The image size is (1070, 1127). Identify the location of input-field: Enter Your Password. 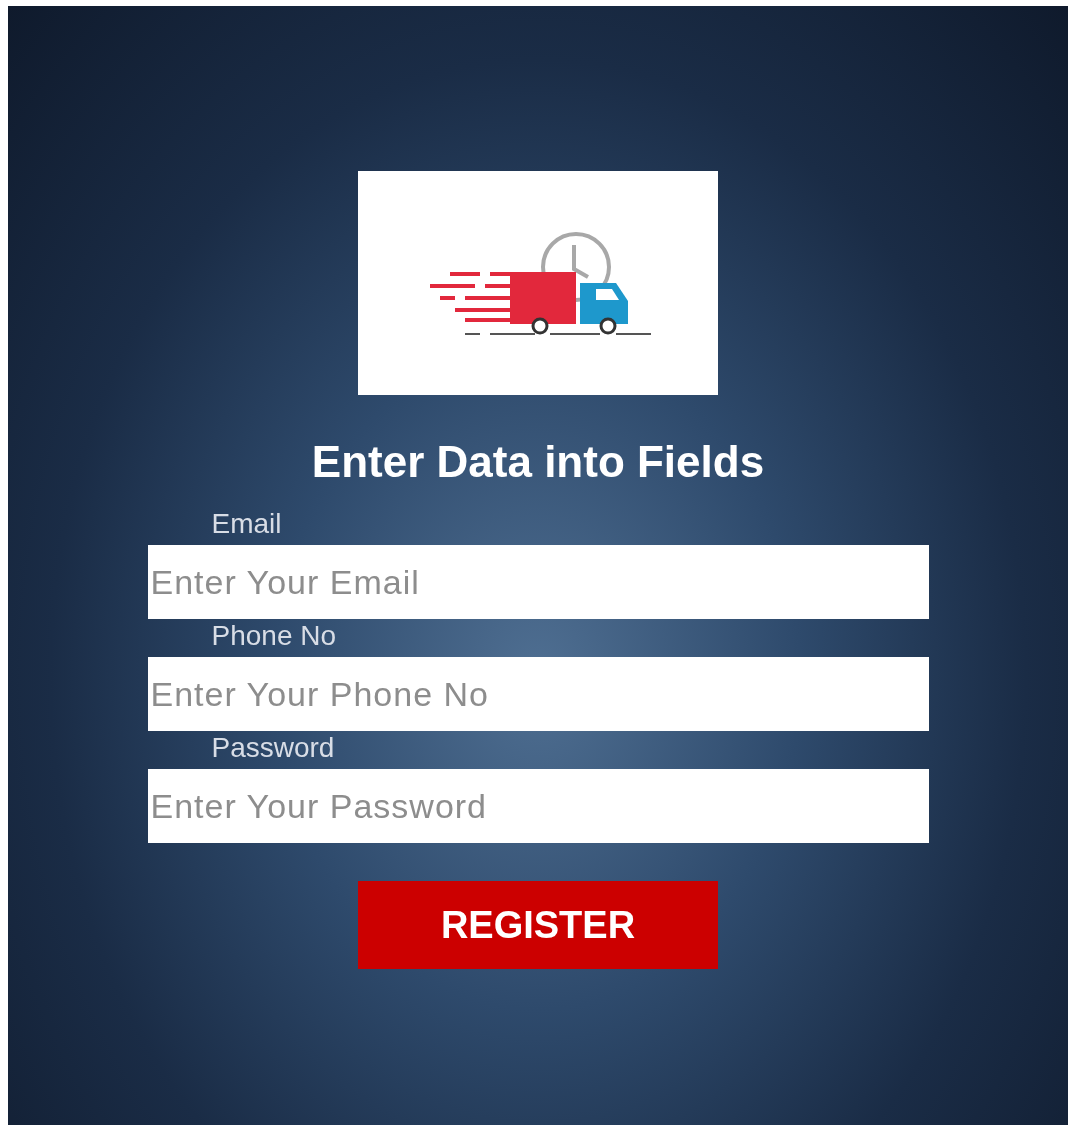
(538, 806).